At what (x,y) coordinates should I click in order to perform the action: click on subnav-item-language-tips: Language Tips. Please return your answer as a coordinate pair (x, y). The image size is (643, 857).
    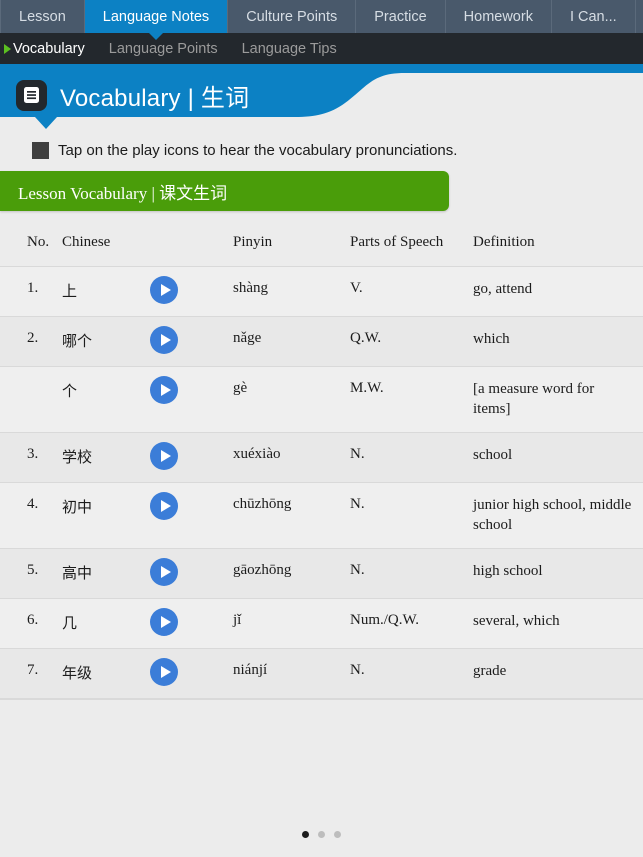
    Looking at the image, I should click on (289, 49).